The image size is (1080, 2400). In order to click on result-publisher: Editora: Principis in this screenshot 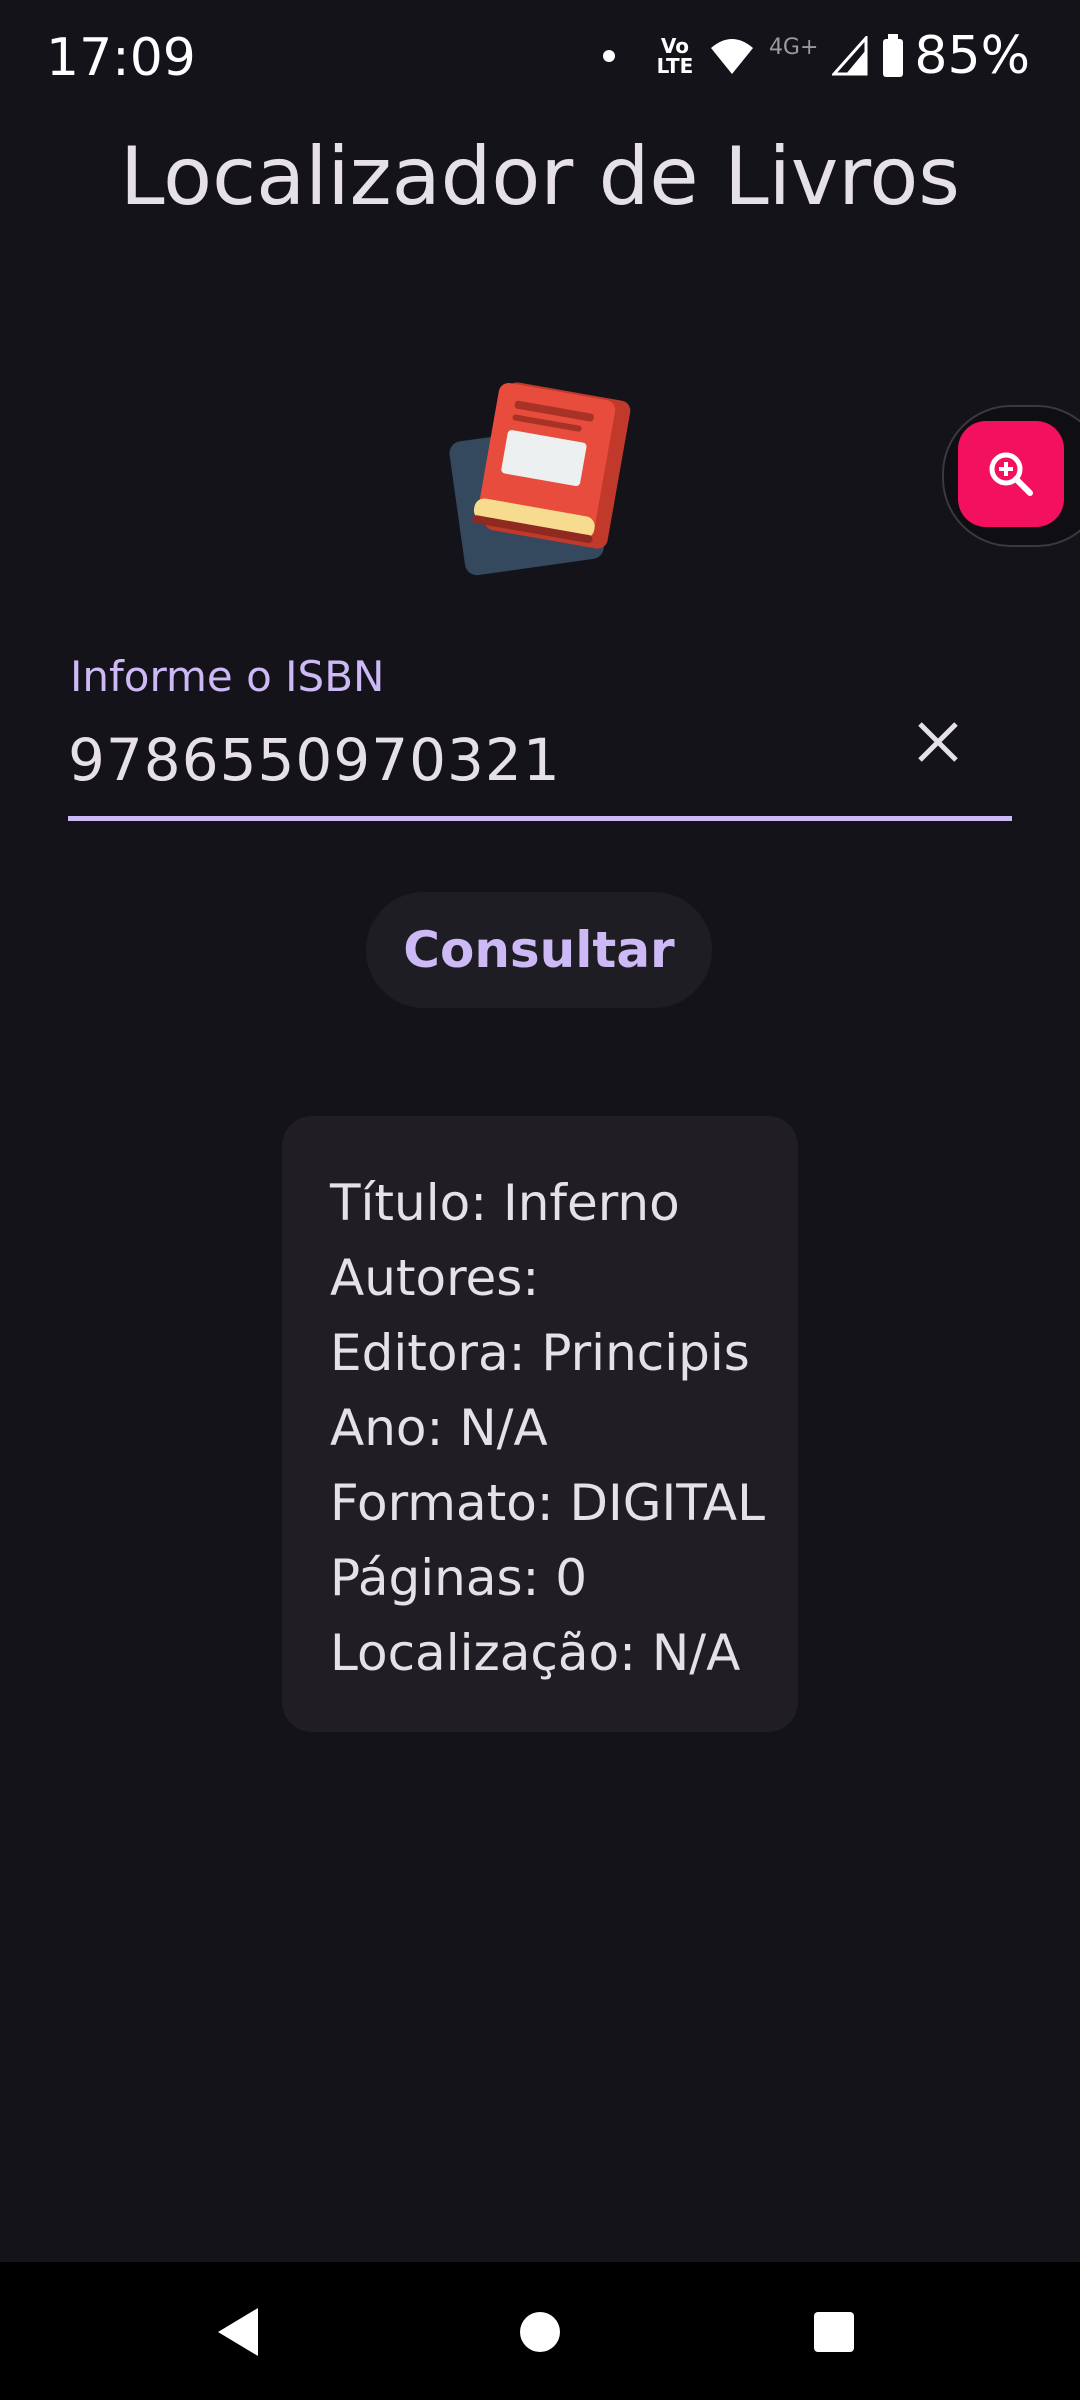, I will do `click(540, 1353)`.